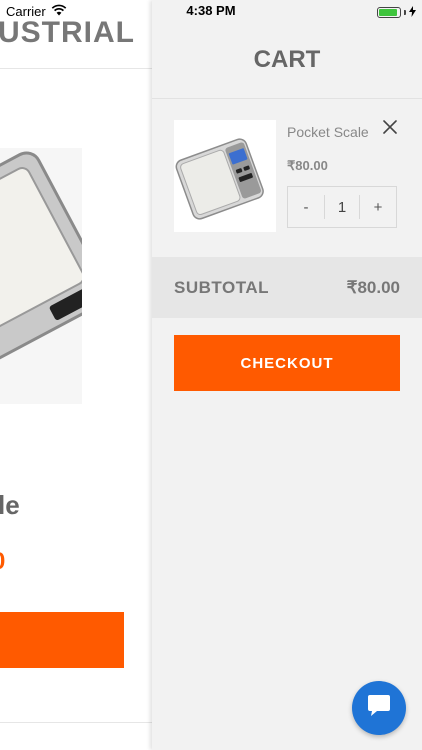 Image resolution: width=422 pixels, height=750 pixels. I want to click on footer-divider, so click(76, 722).